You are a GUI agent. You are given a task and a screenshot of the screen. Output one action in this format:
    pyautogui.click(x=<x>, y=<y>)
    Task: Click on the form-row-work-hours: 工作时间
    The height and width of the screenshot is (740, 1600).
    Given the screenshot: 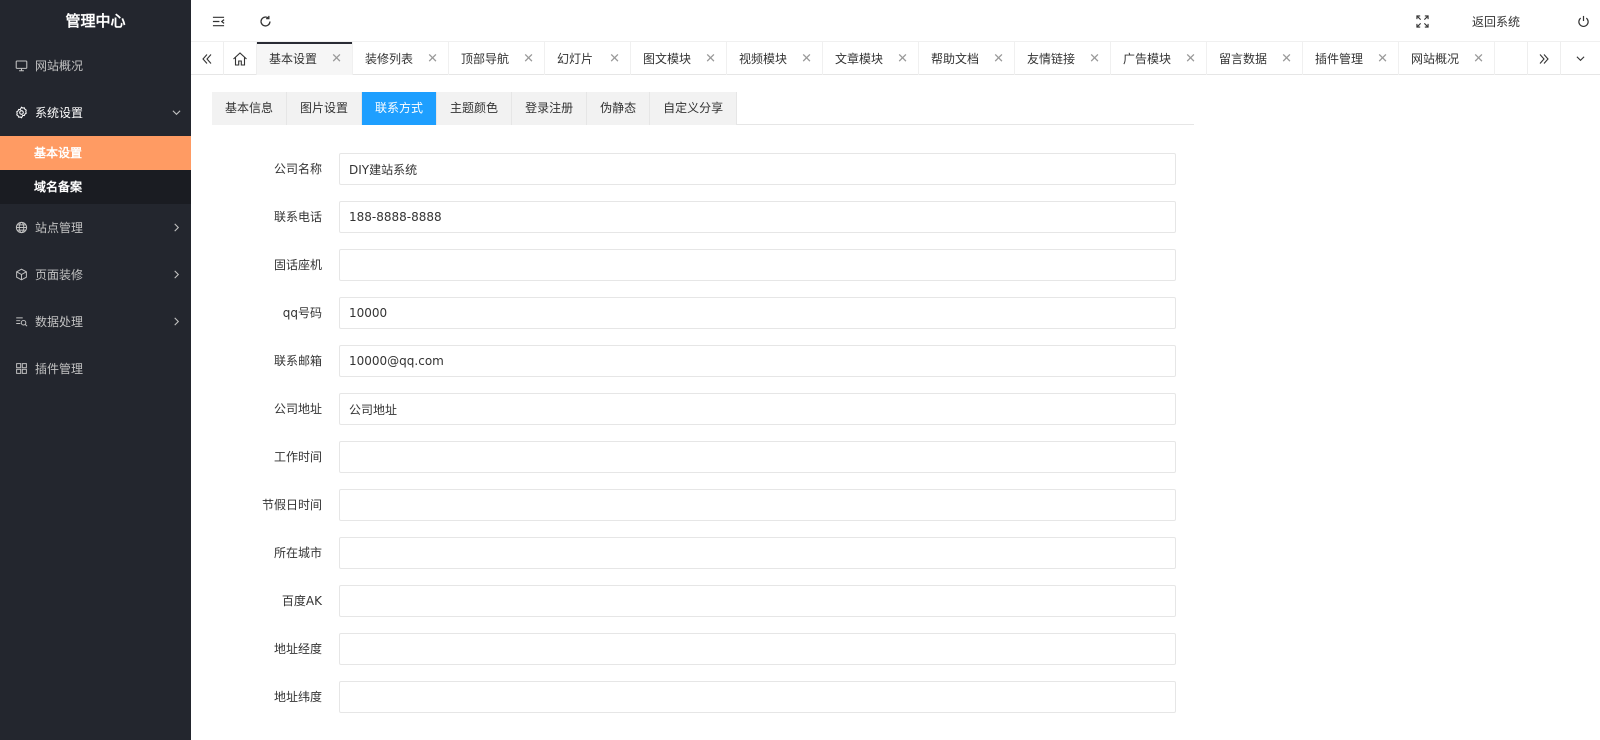 What is the action you would take?
    pyautogui.click(x=791, y=465)
    